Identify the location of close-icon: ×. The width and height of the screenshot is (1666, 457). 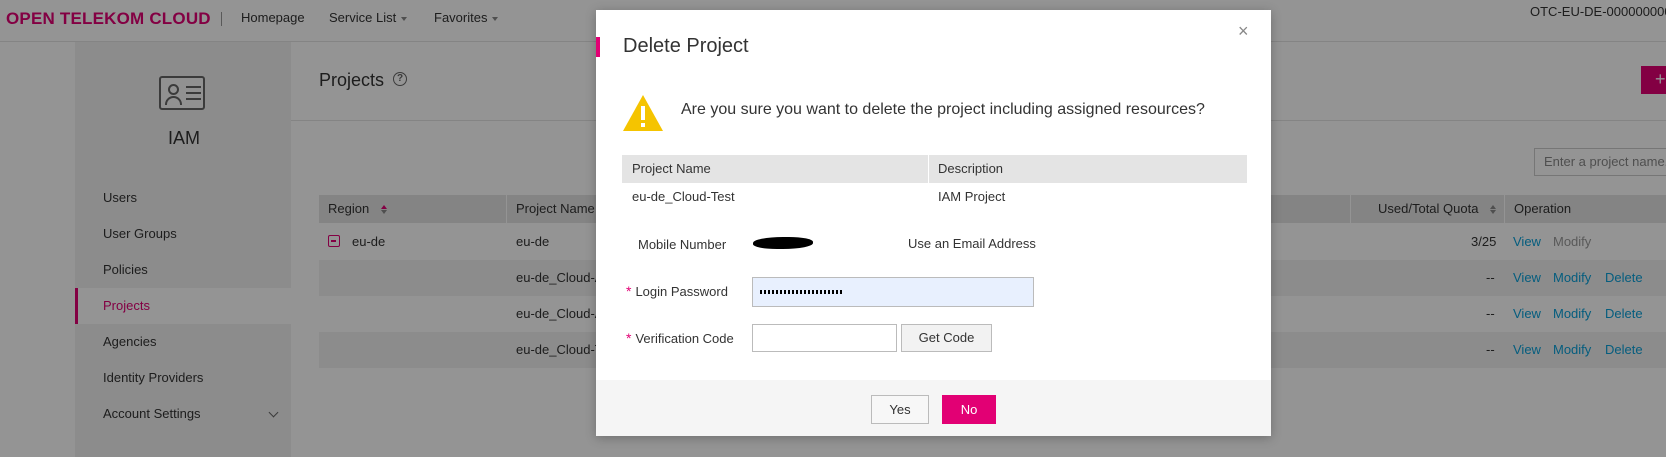
(1243, 31).